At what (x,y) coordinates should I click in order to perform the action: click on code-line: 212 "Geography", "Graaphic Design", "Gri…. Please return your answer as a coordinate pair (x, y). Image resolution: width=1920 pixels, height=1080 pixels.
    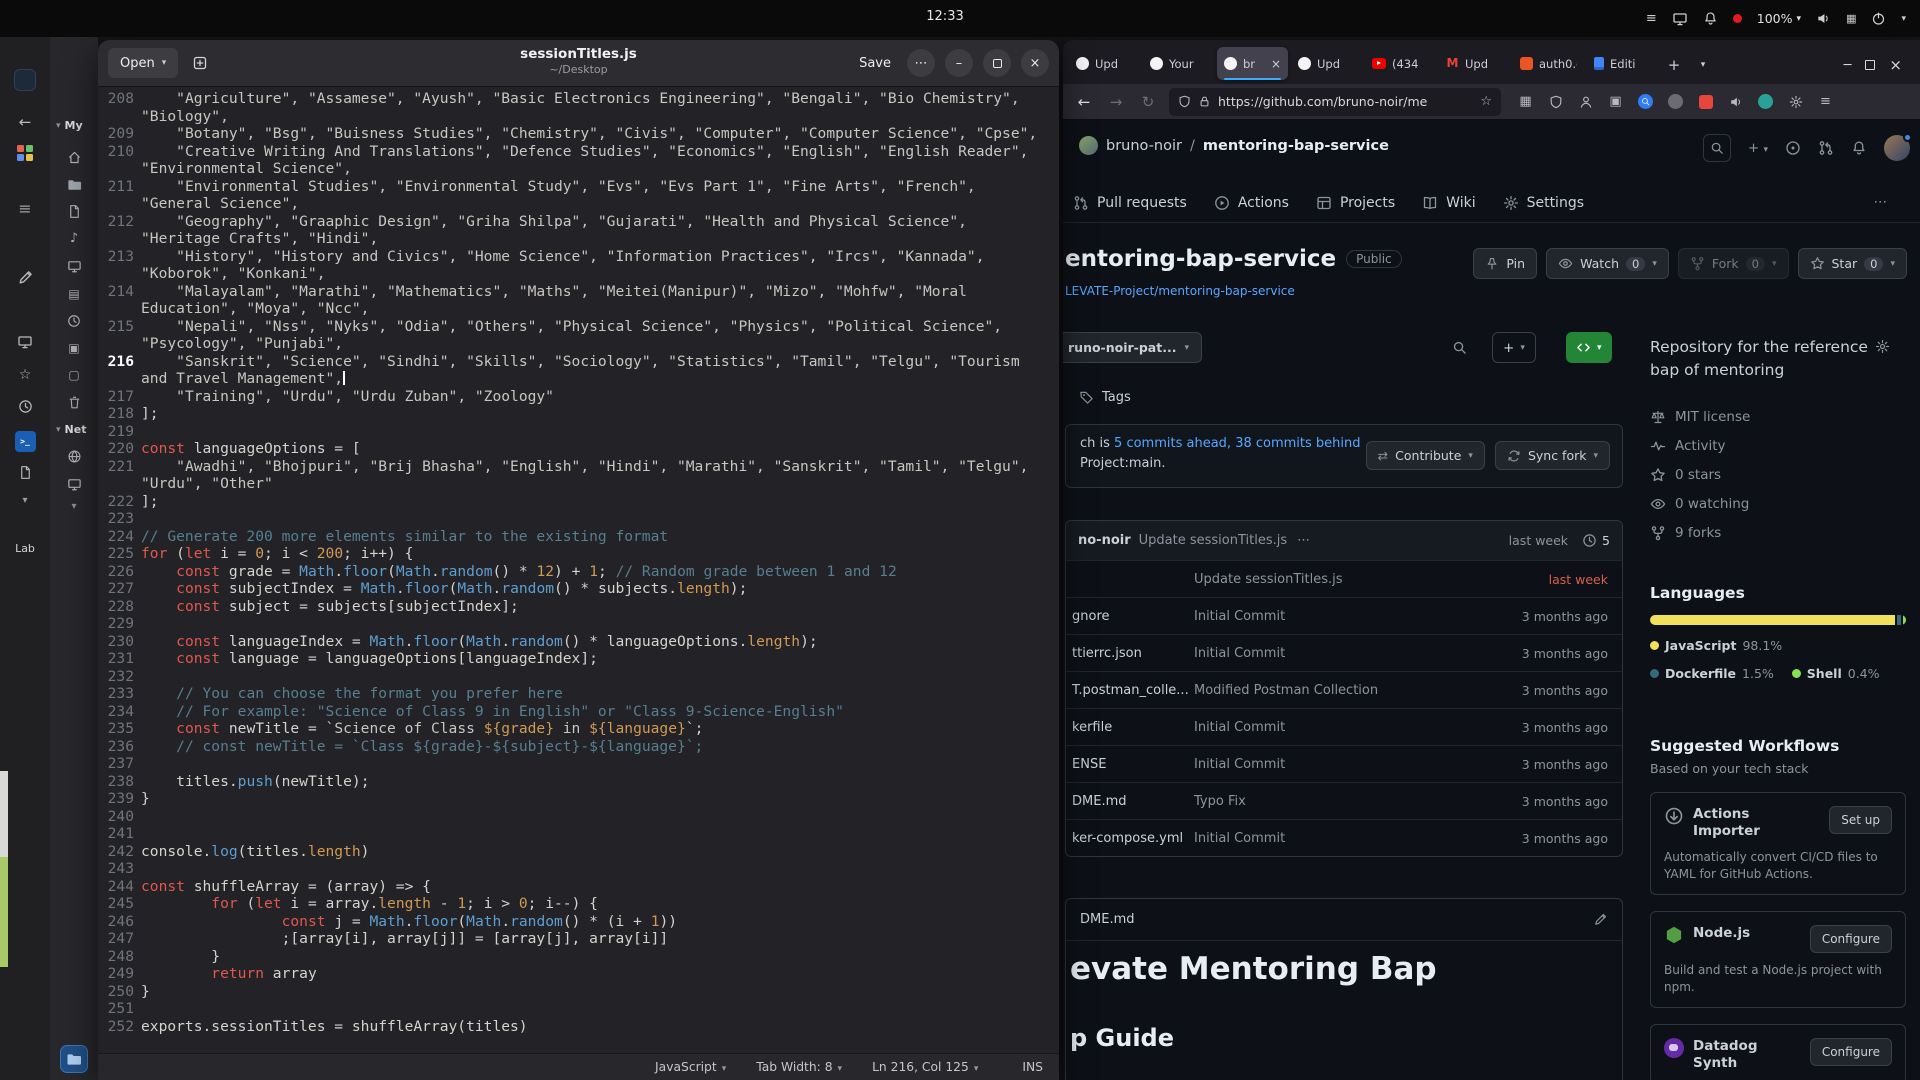
    Looking at the image, I should click on (581, 230).